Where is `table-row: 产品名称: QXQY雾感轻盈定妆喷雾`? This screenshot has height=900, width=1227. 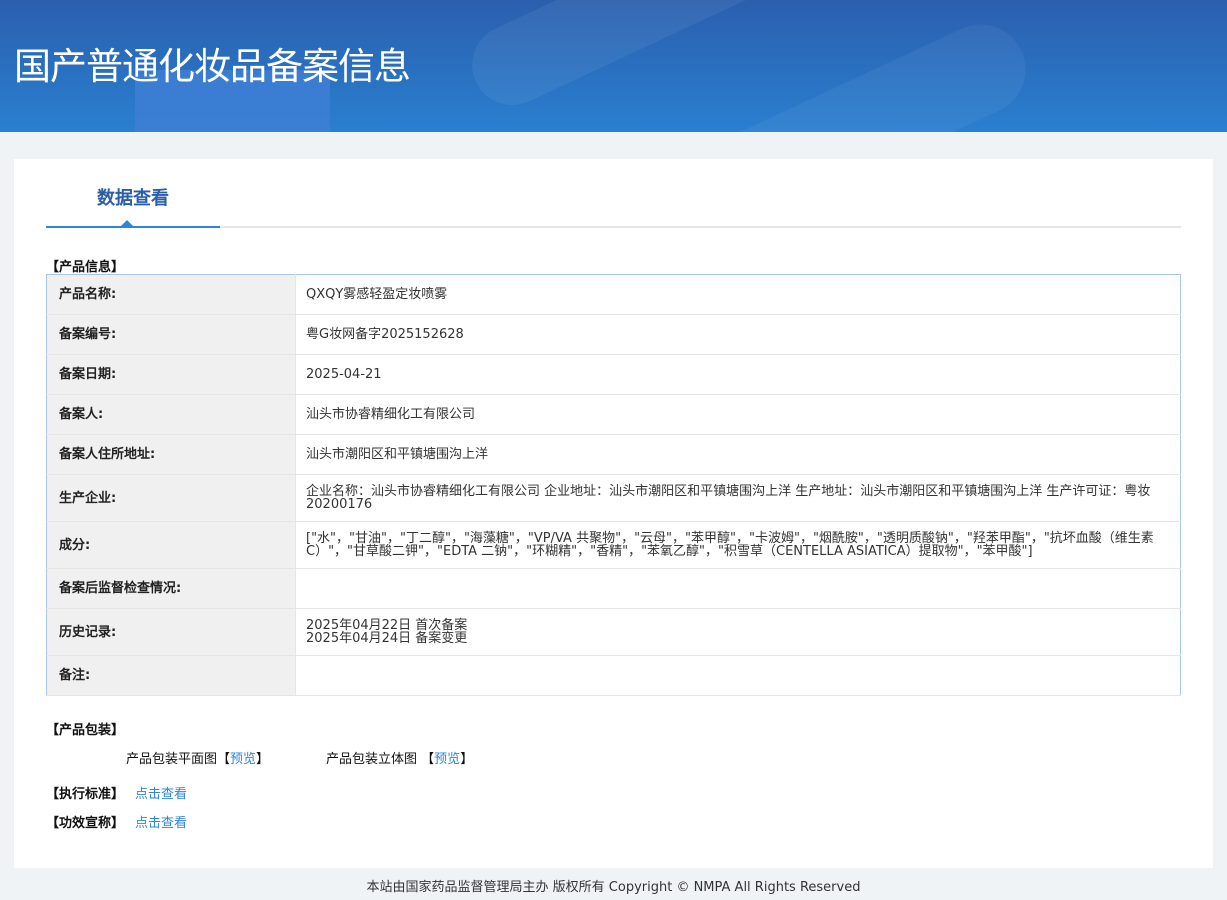
table-row: 产品名称: QXQY雾感轻盈定妆喷雾 is located at coordinates (613, 294).